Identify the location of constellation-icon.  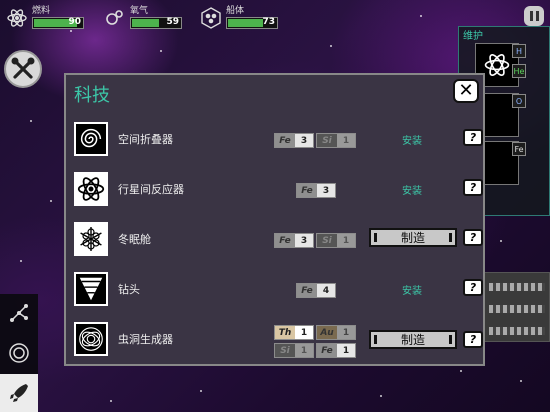
(19, 313).